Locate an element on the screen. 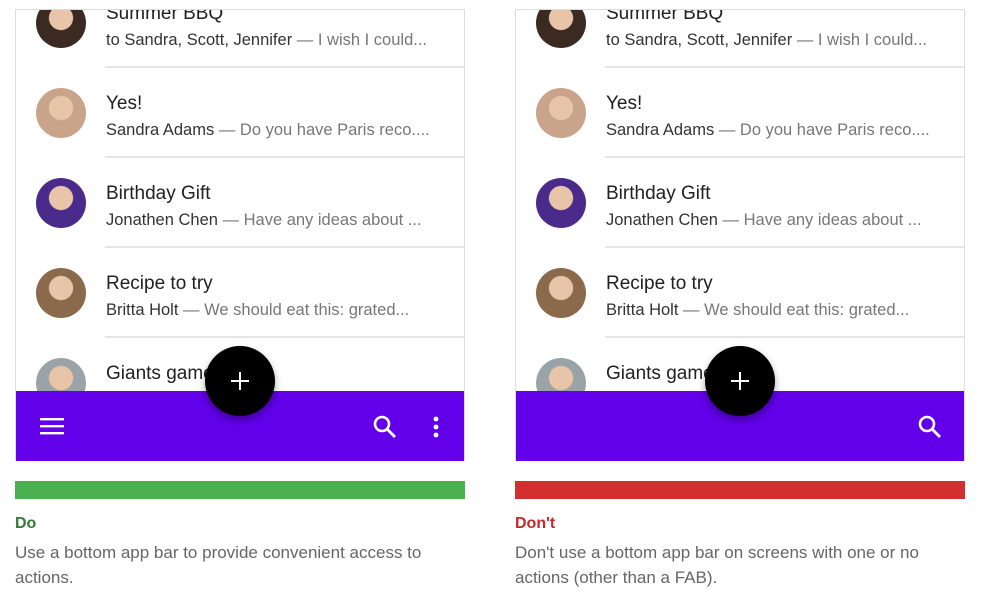 The height and width of the screenshot is (596, 984). more-vert-icon is located at coordinates (436, 427).